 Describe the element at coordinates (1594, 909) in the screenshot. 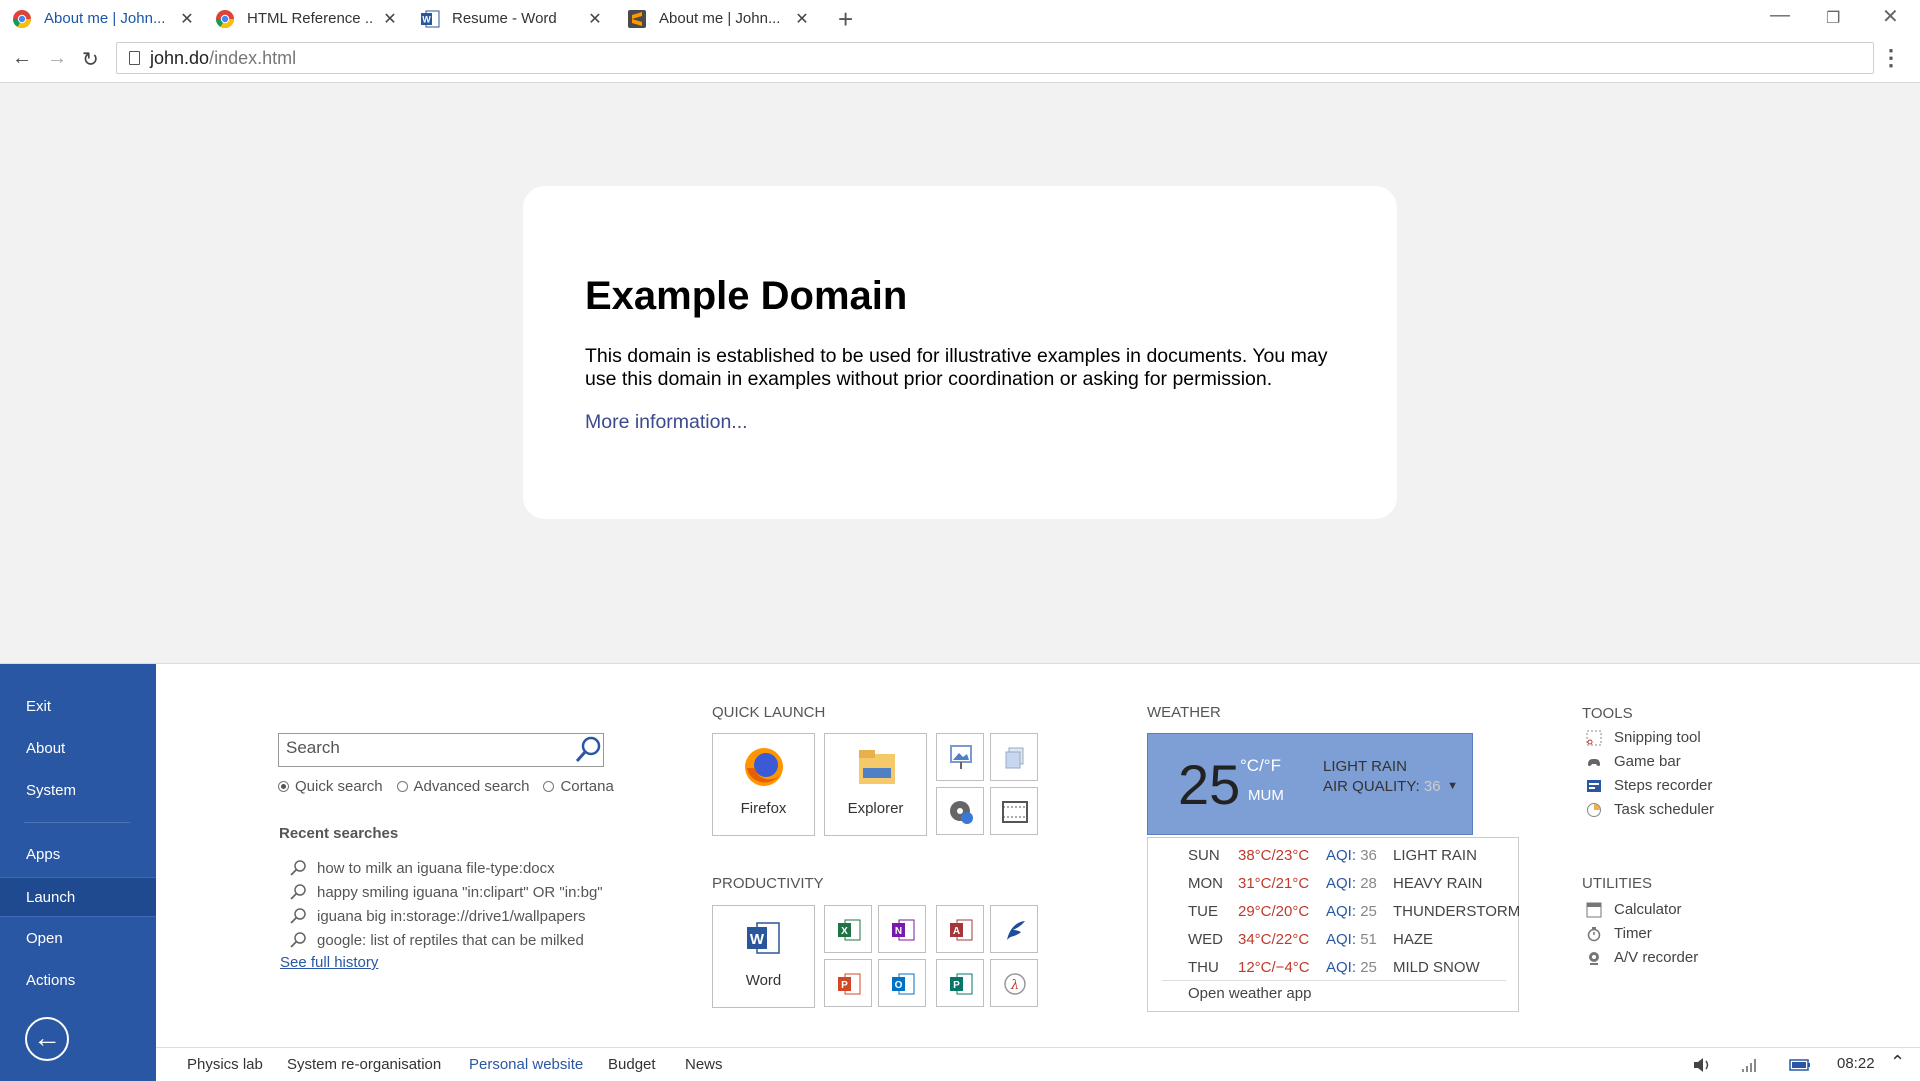

I see `calculator-icon` at that location.